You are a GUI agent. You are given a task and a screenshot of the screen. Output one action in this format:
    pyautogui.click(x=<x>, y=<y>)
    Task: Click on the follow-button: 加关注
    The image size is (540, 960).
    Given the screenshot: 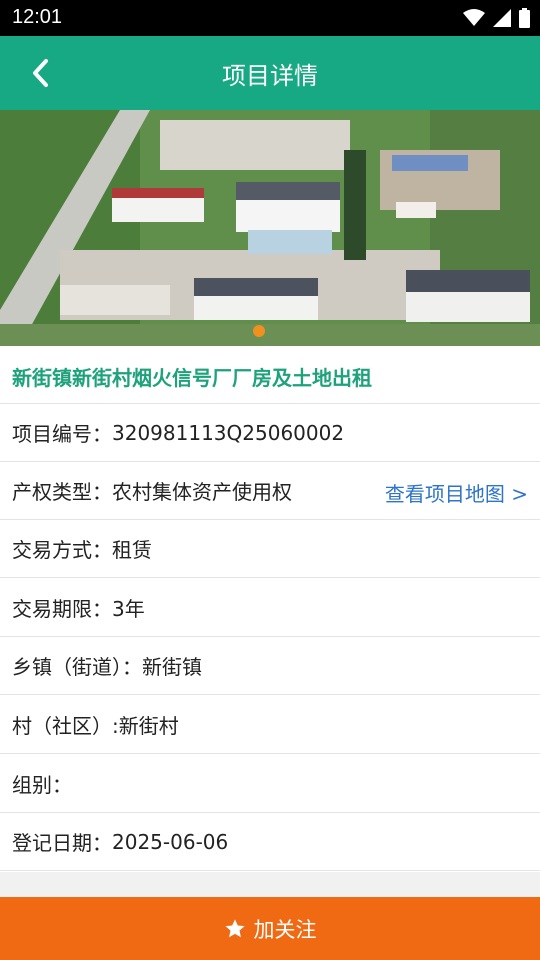 What is the action you would take?
    pyautogui.click(x=270, y=928)
    